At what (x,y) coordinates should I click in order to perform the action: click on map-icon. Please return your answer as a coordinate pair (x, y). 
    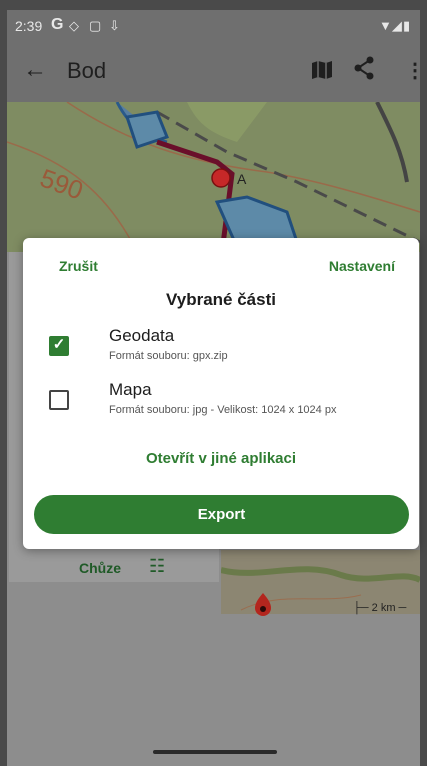
    Looking at the image, I should click on (322, 72).